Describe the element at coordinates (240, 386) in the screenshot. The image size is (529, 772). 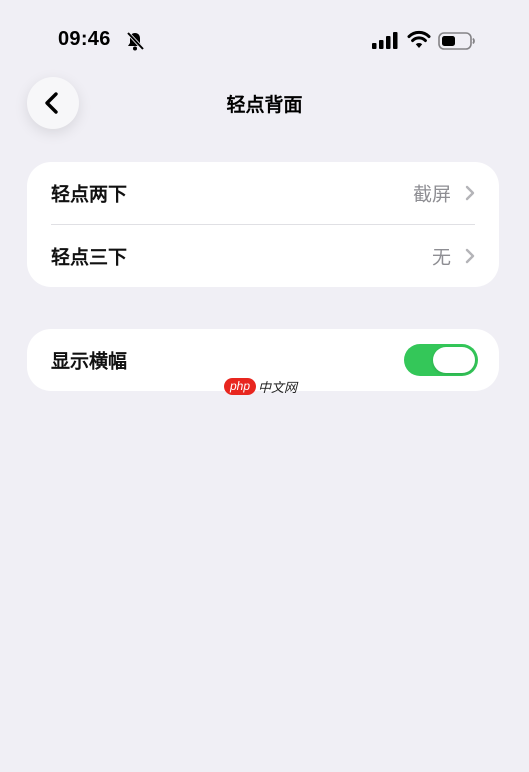
I see `watermark-logo: php` at that location.